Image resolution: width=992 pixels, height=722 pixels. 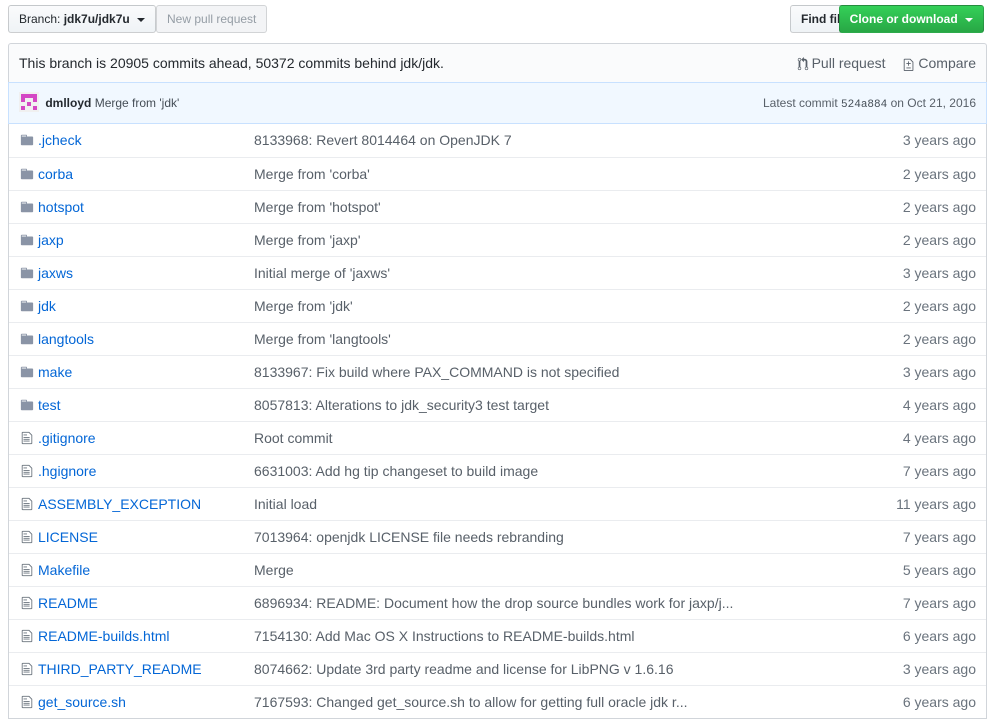 I want to click on file-name-link: ASSEMBLY_EXCEPTION, so click(x=119, y=504).